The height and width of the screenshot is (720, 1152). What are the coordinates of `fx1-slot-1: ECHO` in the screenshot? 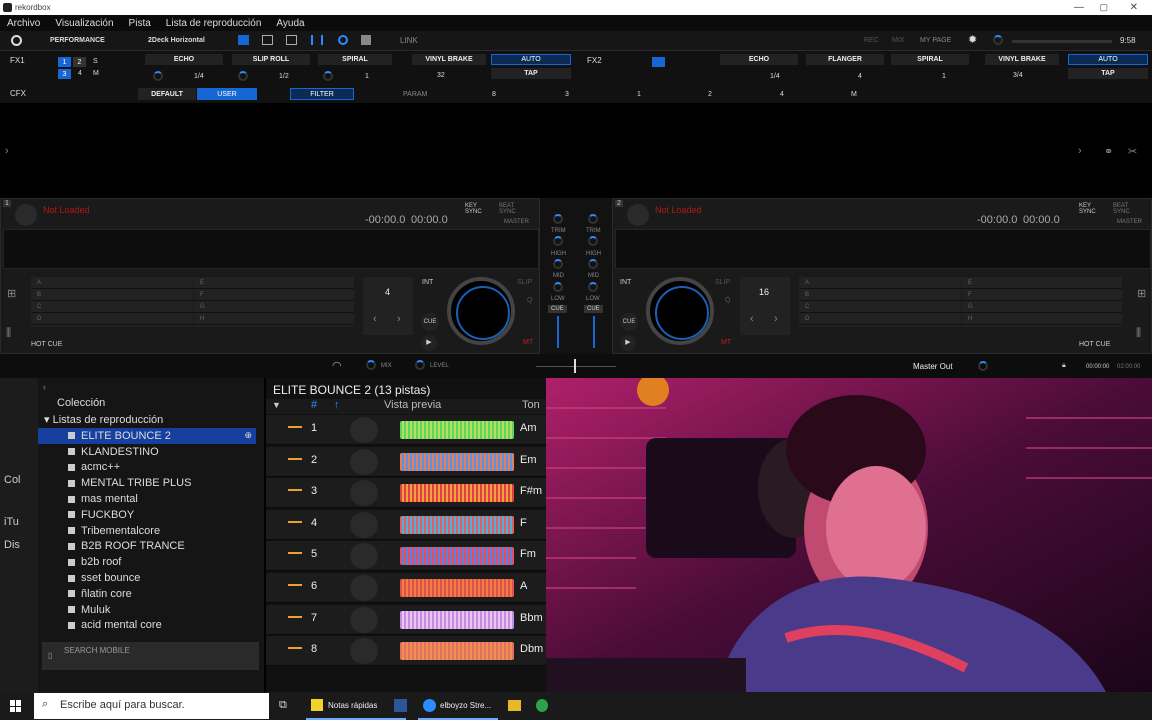 It's located at (184, 59).